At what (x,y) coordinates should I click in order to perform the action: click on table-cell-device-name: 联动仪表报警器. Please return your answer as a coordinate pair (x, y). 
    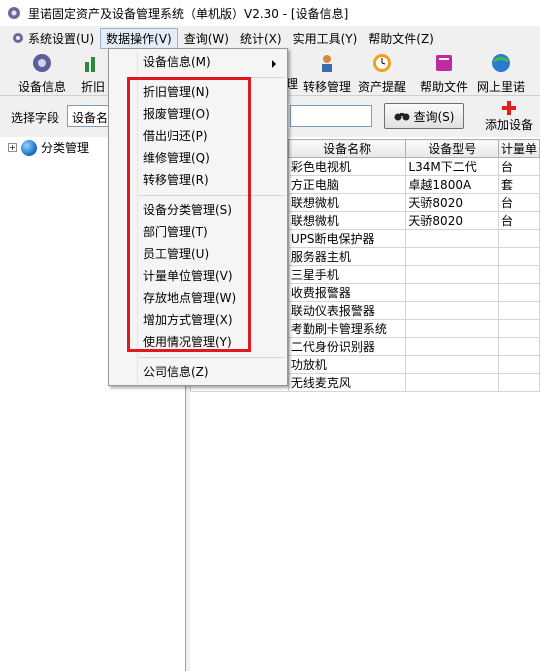
    Looking at the image, I should click on (347, 310).